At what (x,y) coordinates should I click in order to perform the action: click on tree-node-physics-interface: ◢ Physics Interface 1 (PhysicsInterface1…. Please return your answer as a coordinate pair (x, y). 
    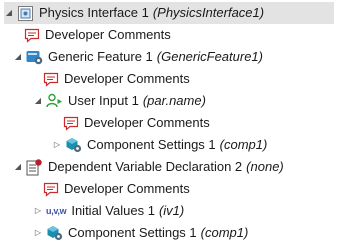
    Looking at the image, I should click on (169, 13).